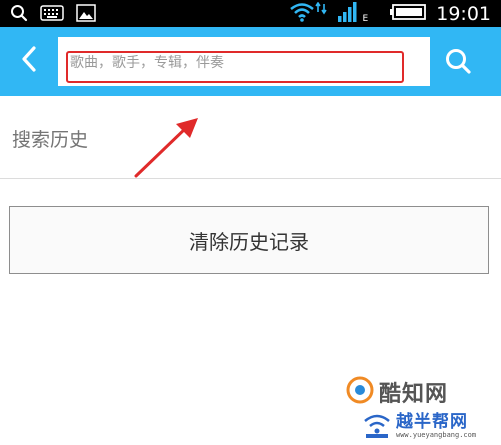  What do you see at coordinates (302, 14) in the screenshot?
I see `wifi-icon` at bounding box center [302, 14].